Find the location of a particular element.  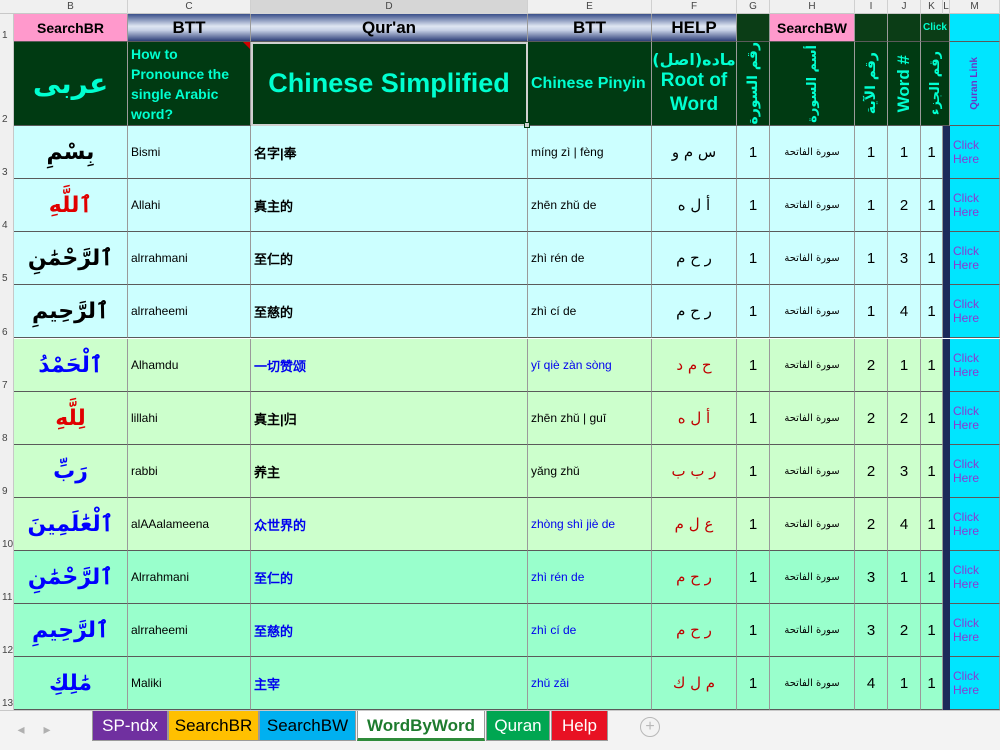

chinese-cell: 至慈的 is located at coordinates (389, 630).